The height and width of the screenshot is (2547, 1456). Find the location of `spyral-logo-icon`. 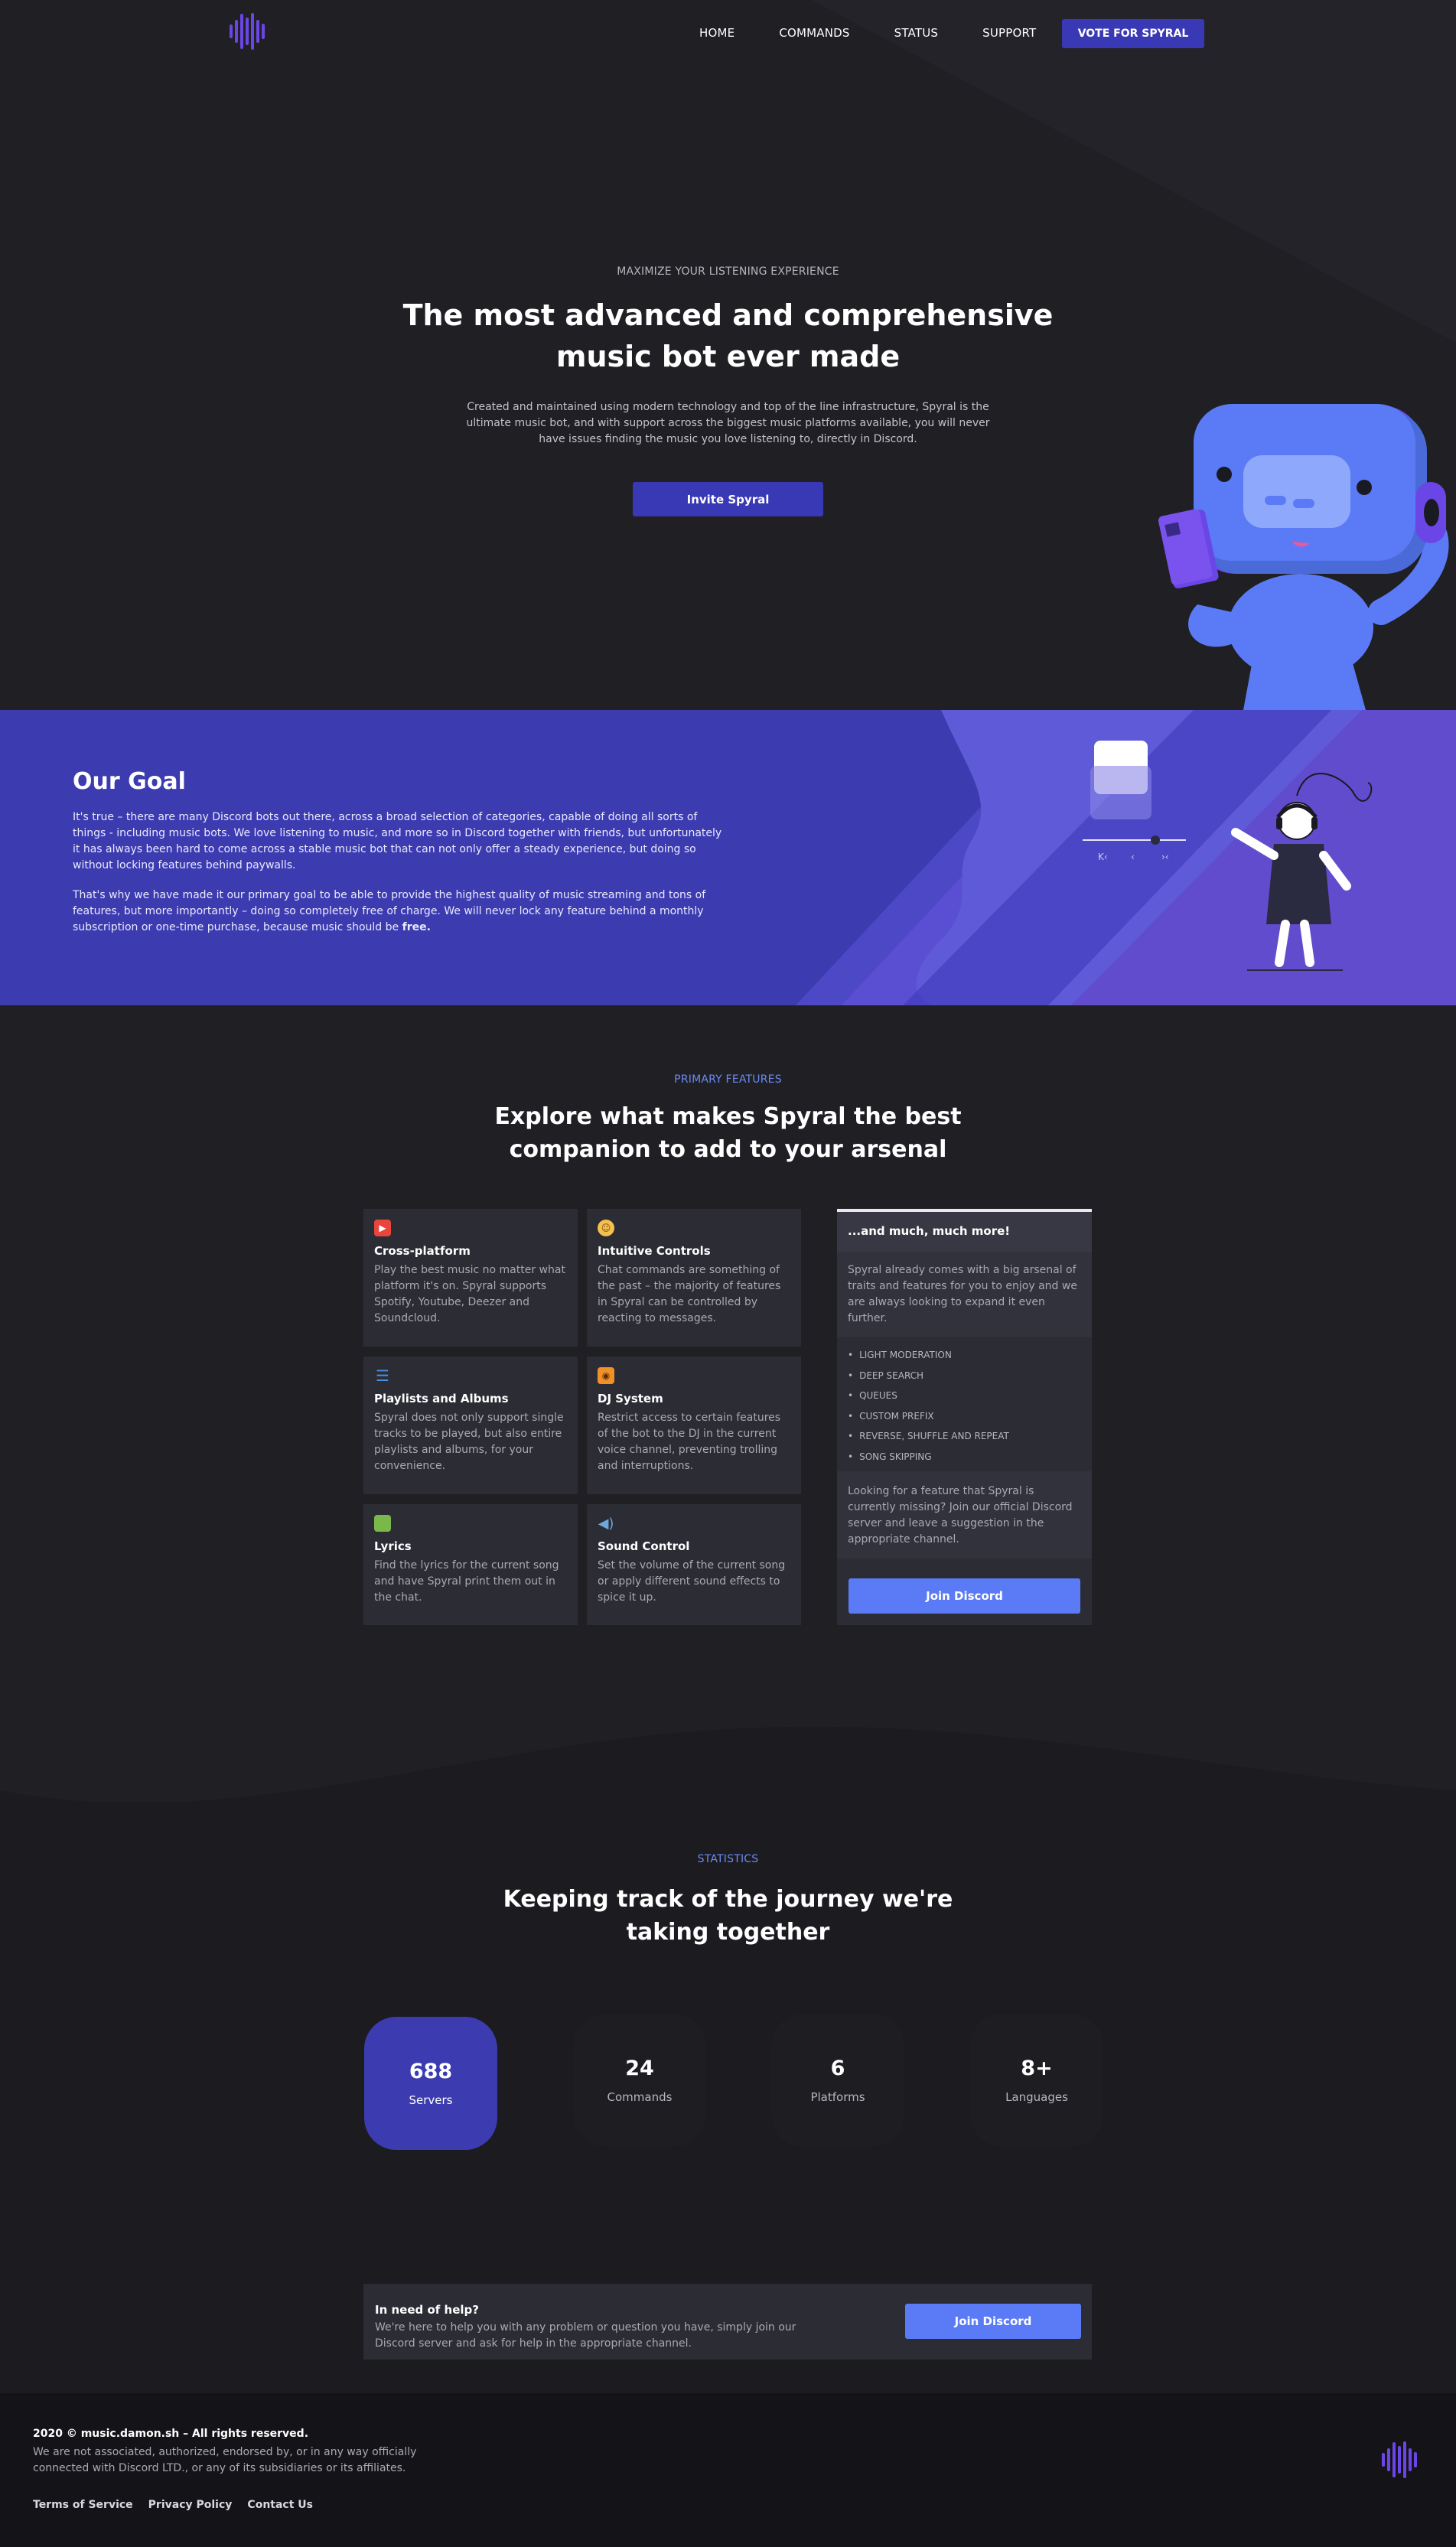

spyral-logo-icon is located at coordinates (249, 31).